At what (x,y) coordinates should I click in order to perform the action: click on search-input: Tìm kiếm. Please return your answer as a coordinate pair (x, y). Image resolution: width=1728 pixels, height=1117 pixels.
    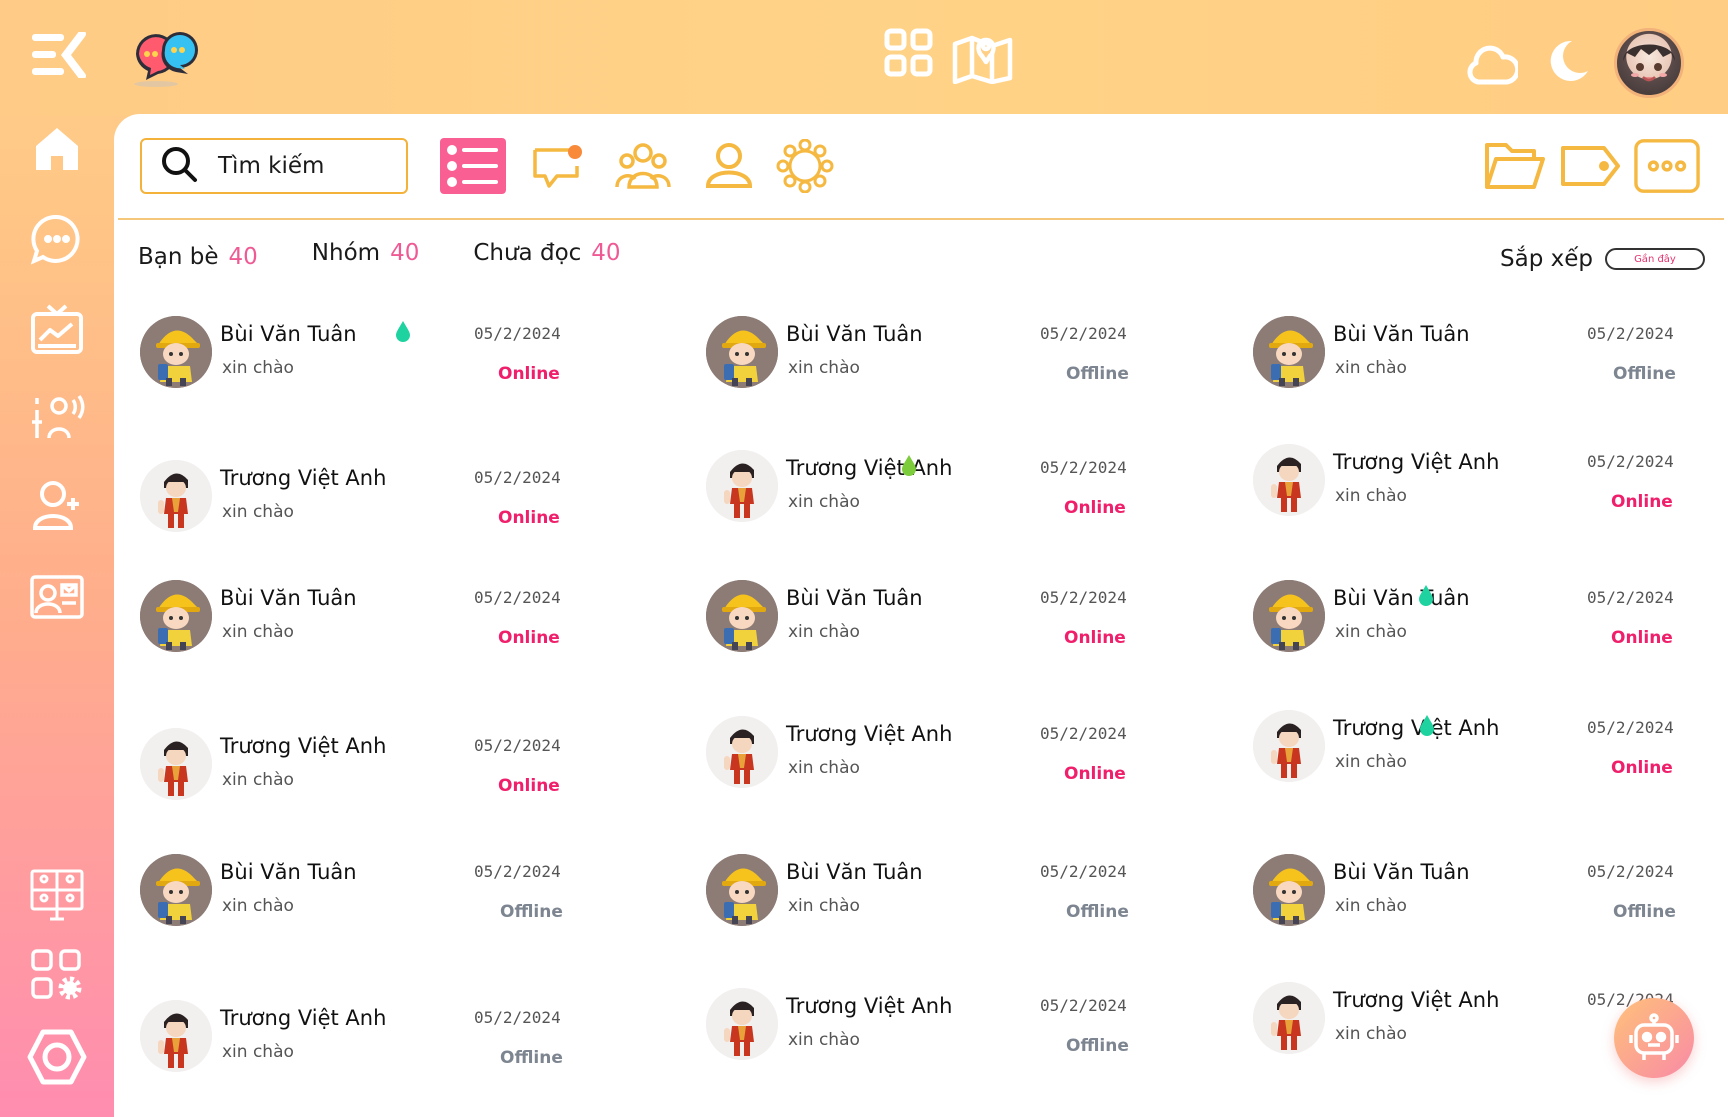
    Looking at the image, I should click on (274, 166).